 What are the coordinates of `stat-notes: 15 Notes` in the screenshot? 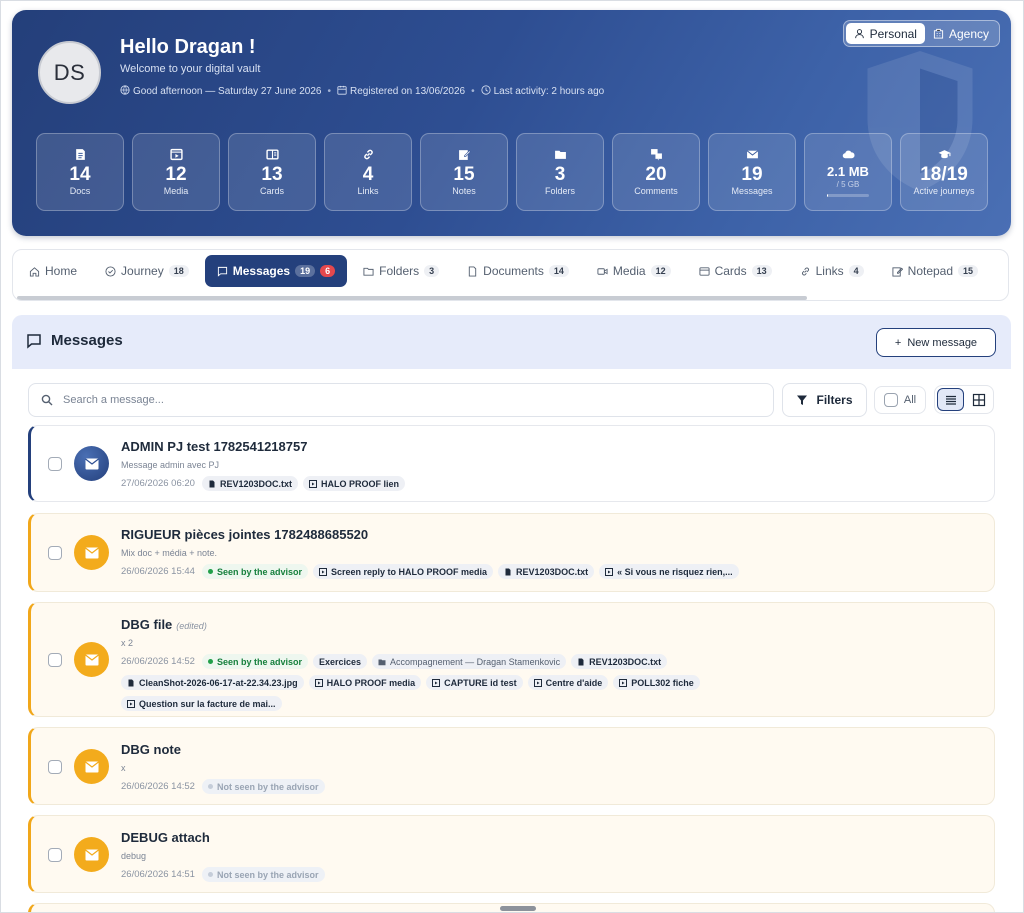 It's located at (464, 172).